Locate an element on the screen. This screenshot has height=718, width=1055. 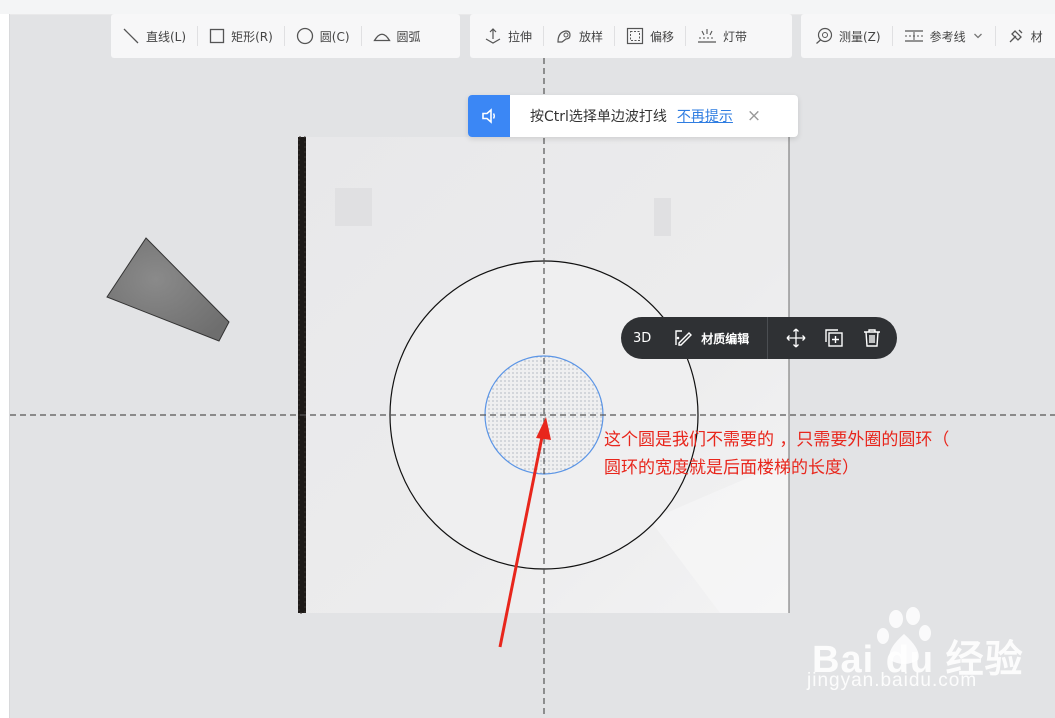
watermark-url: jingyan.baidu.com is located at coordinates (892, 680).